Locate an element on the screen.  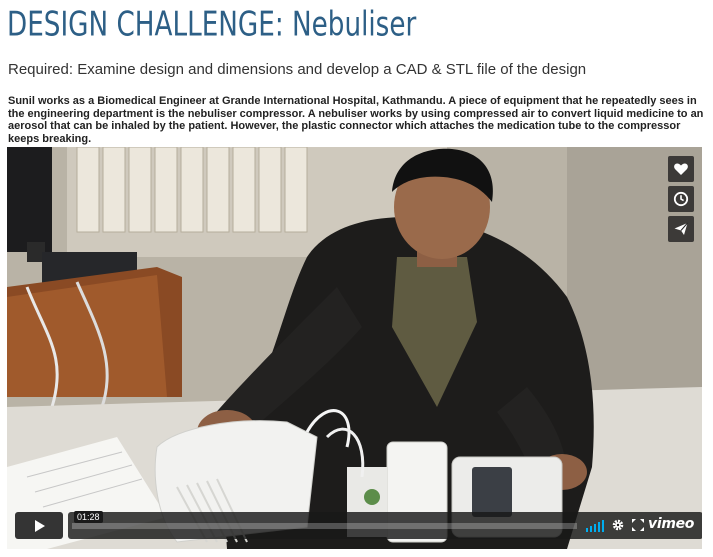
like-button is located at coordinates (681, 169).